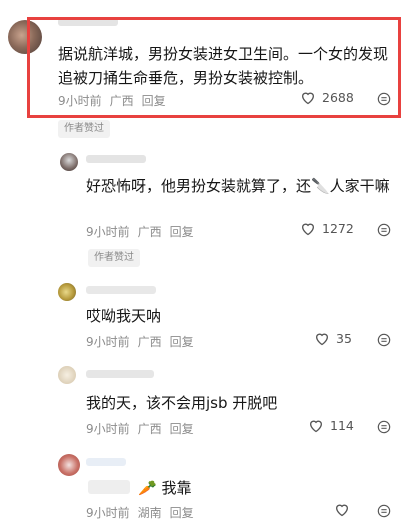 The height and width of the screenshot is (521, 413). Describe the element at coordinates (344, 338) in the screenshot. I see `like-count: 35` at that location.